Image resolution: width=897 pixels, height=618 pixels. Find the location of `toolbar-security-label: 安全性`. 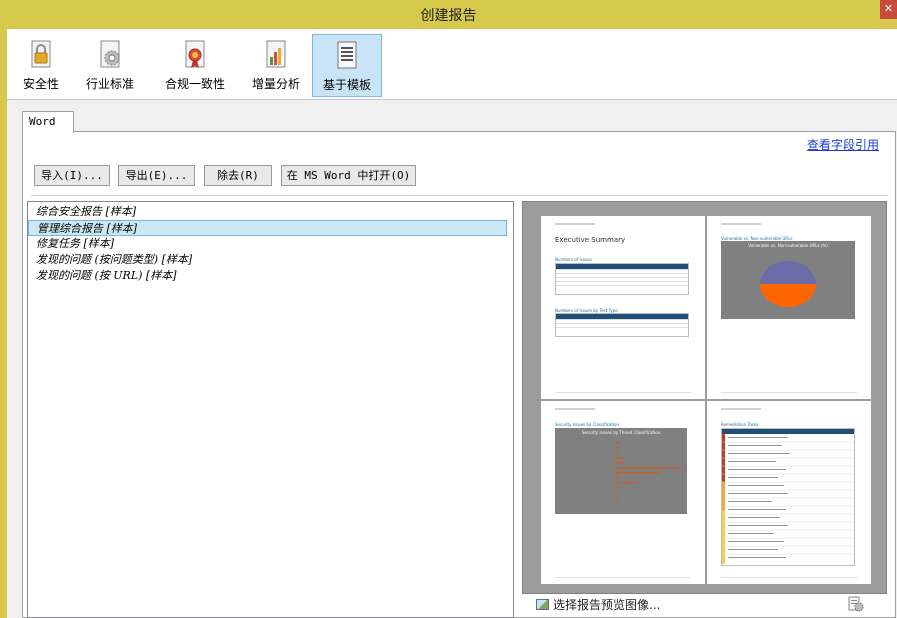

toolbar-security-label: 安全性 is located at coordinates (40, 84).